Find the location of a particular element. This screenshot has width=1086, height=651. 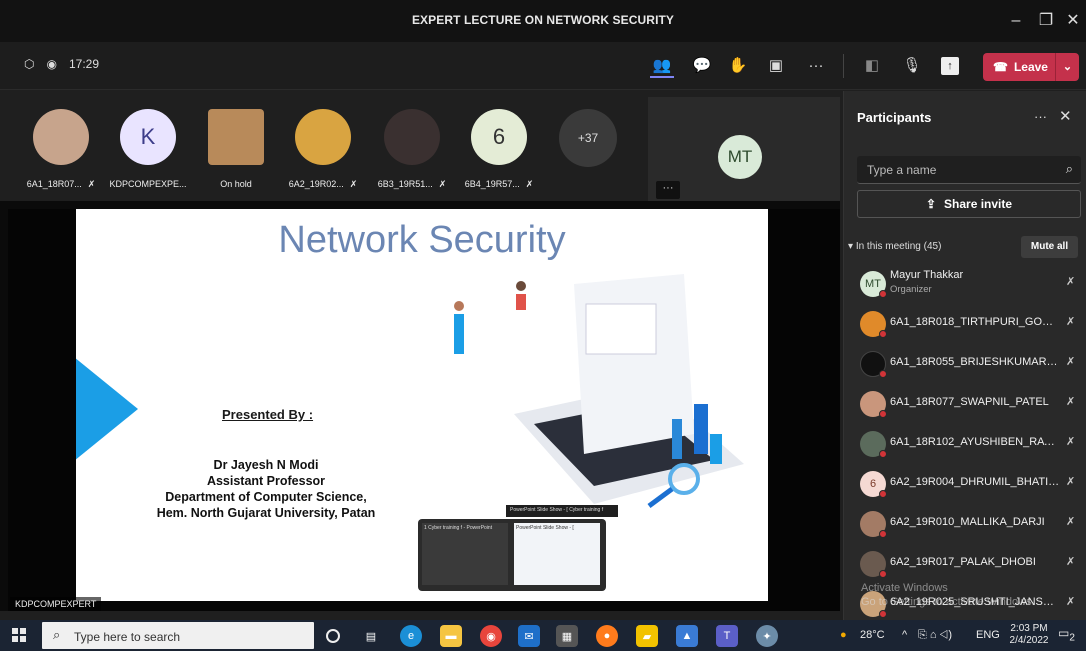

mute-all-button: Mute all is located at coordinates (1049, 247).